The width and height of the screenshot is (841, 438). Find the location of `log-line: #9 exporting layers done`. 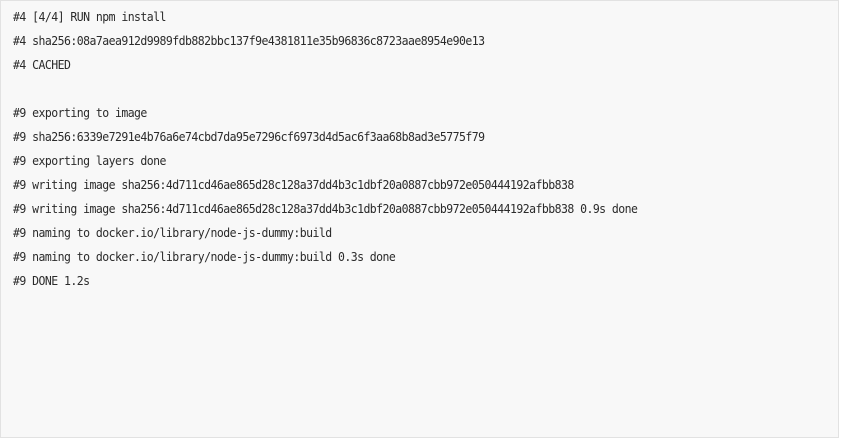

log-line: #9 exporting layers done is located at coordinates (89, 160).